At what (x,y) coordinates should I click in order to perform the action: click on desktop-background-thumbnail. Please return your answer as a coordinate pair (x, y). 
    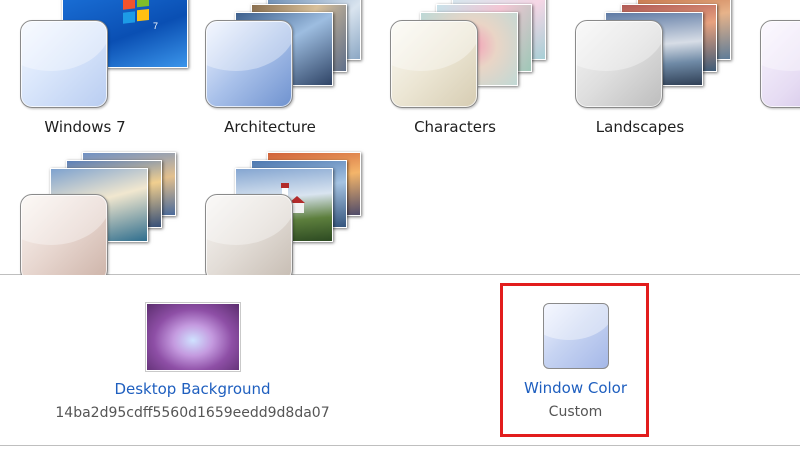
    Looking at the image, I should click on (192, 337).